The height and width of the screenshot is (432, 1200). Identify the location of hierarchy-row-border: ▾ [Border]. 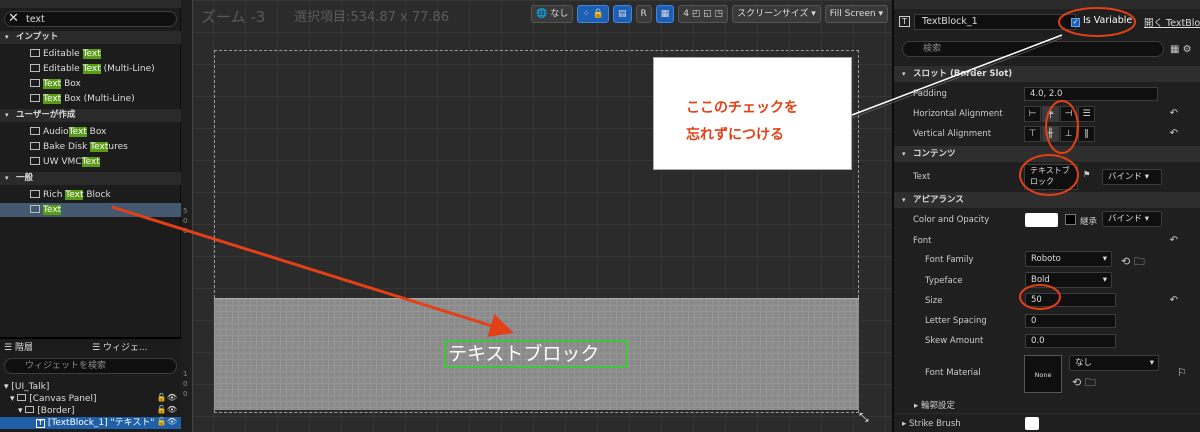
(46, 411).